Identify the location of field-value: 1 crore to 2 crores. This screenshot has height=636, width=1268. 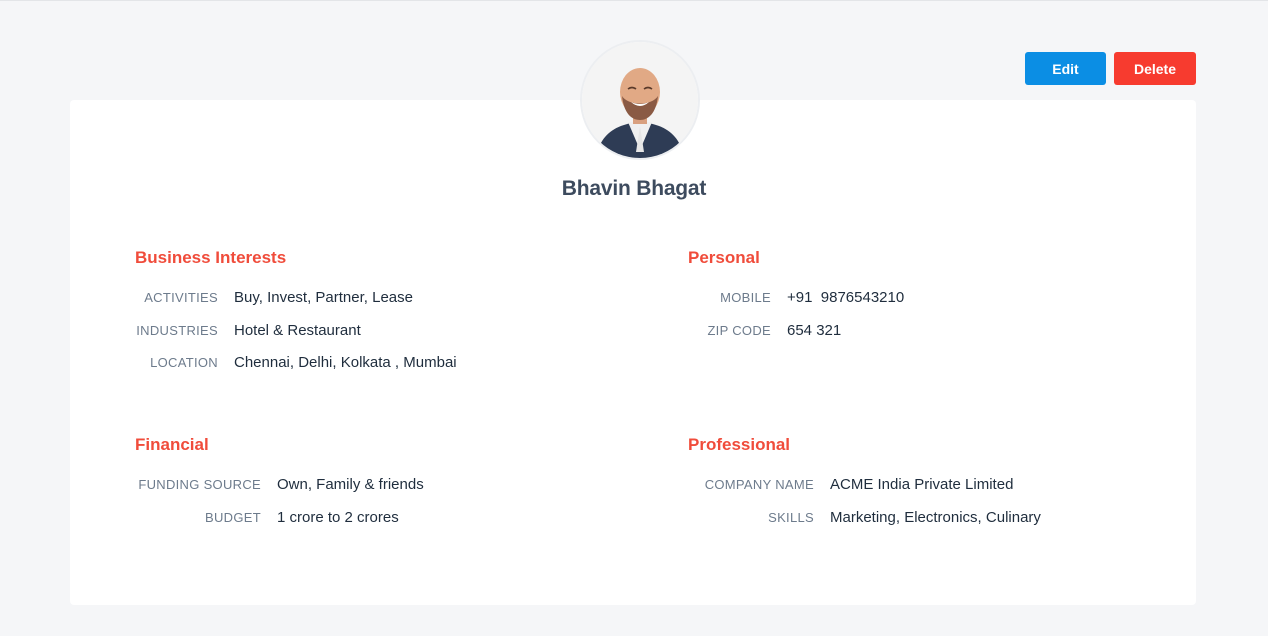
(338, 517).